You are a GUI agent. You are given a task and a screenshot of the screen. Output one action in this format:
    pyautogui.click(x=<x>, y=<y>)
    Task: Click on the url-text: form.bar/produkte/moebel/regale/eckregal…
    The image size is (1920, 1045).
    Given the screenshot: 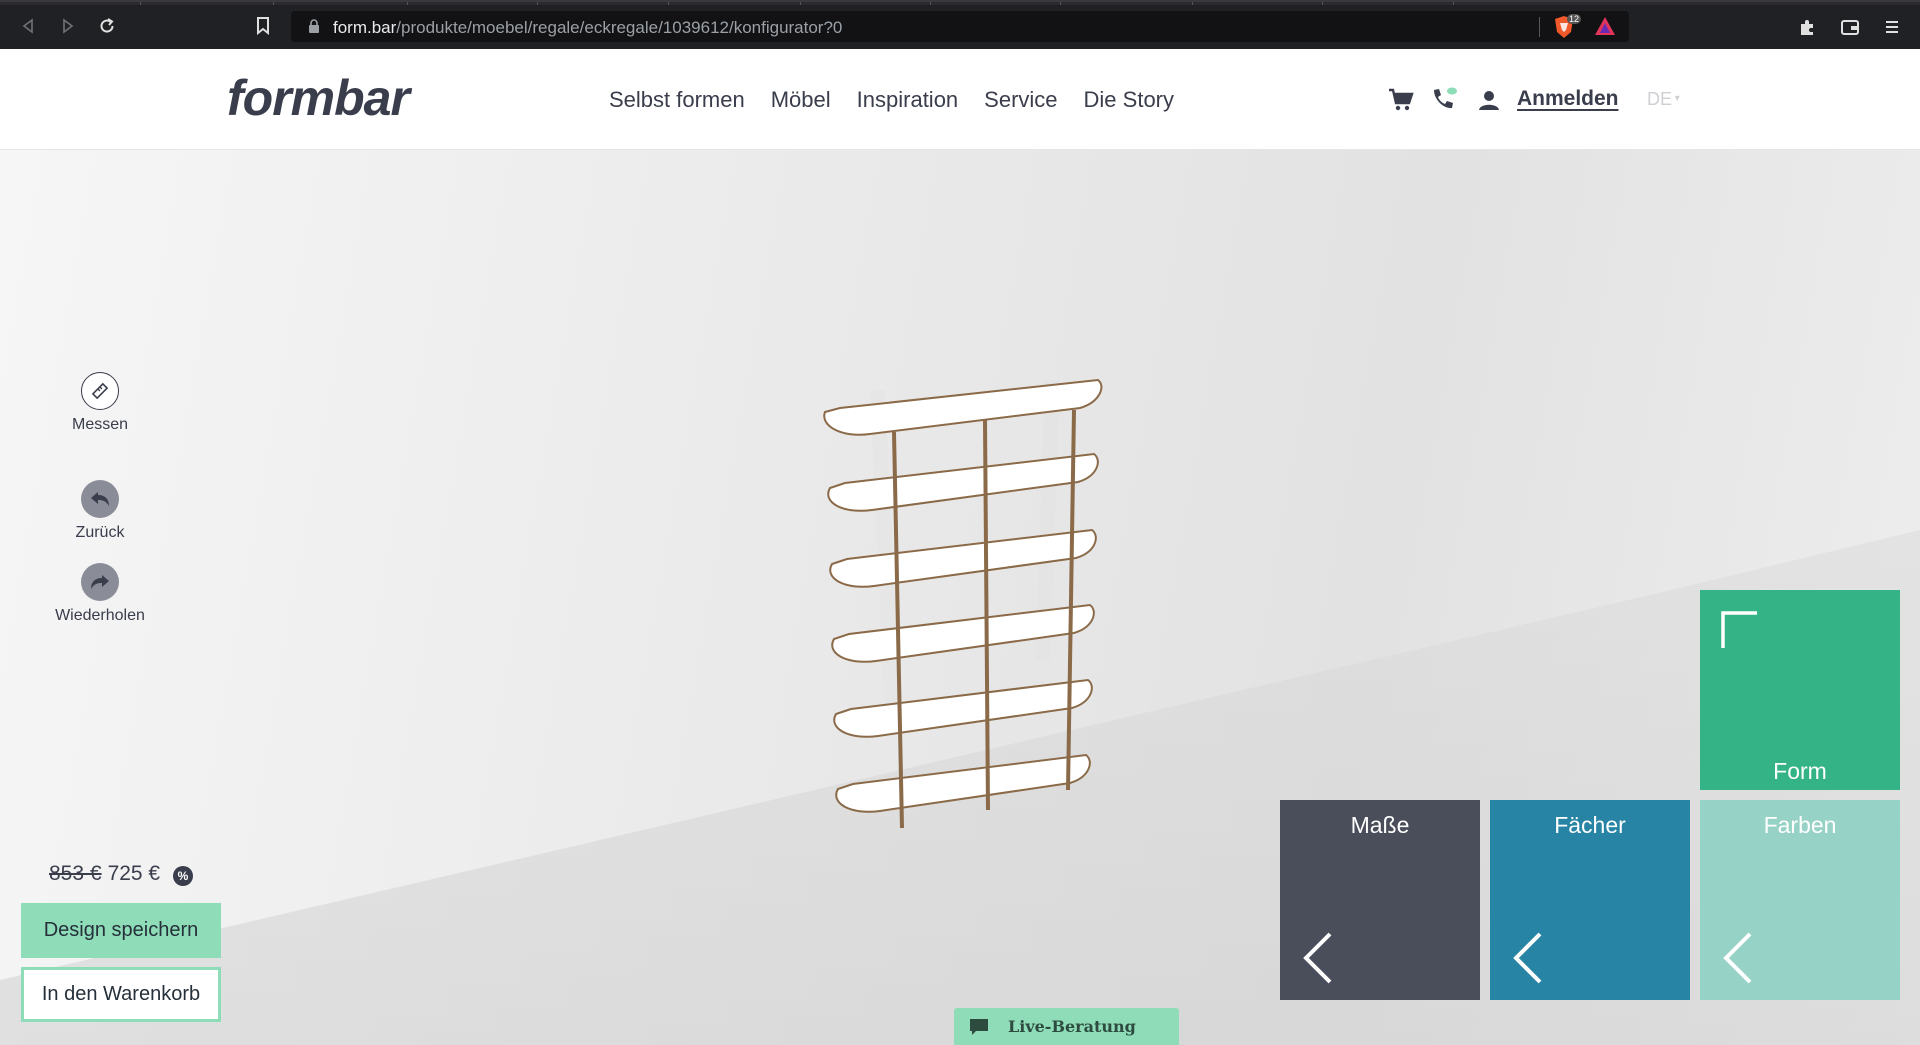 What is the action you would take?
    pyautogui.click(x=588, y=27)
    